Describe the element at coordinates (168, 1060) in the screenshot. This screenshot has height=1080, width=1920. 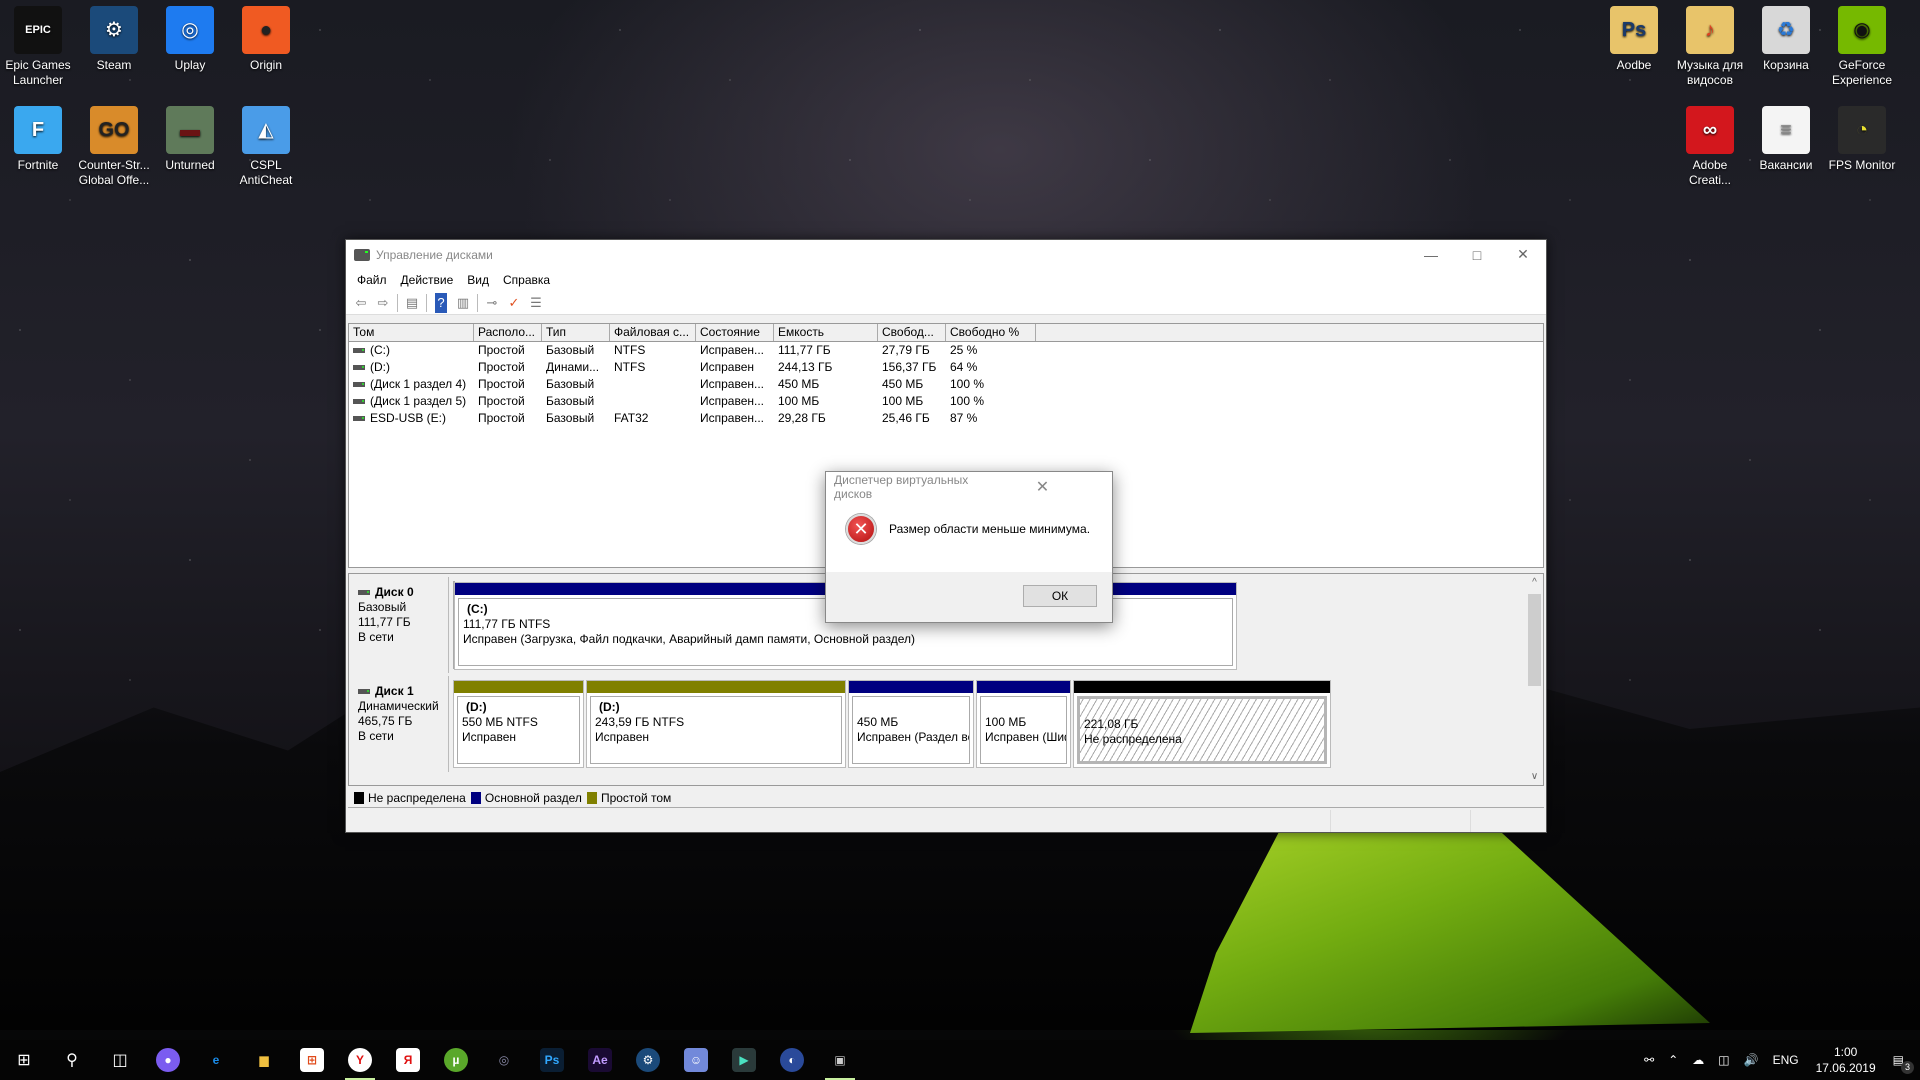
I see `taskbar-app-button: ●` at that location.